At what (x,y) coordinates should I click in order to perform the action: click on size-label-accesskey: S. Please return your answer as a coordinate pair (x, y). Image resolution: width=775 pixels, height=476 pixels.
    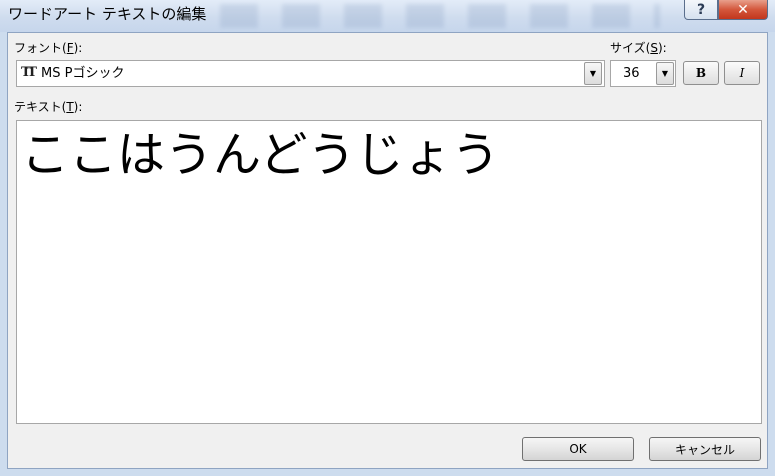
    Looking at the image, I should click on (654, 48).